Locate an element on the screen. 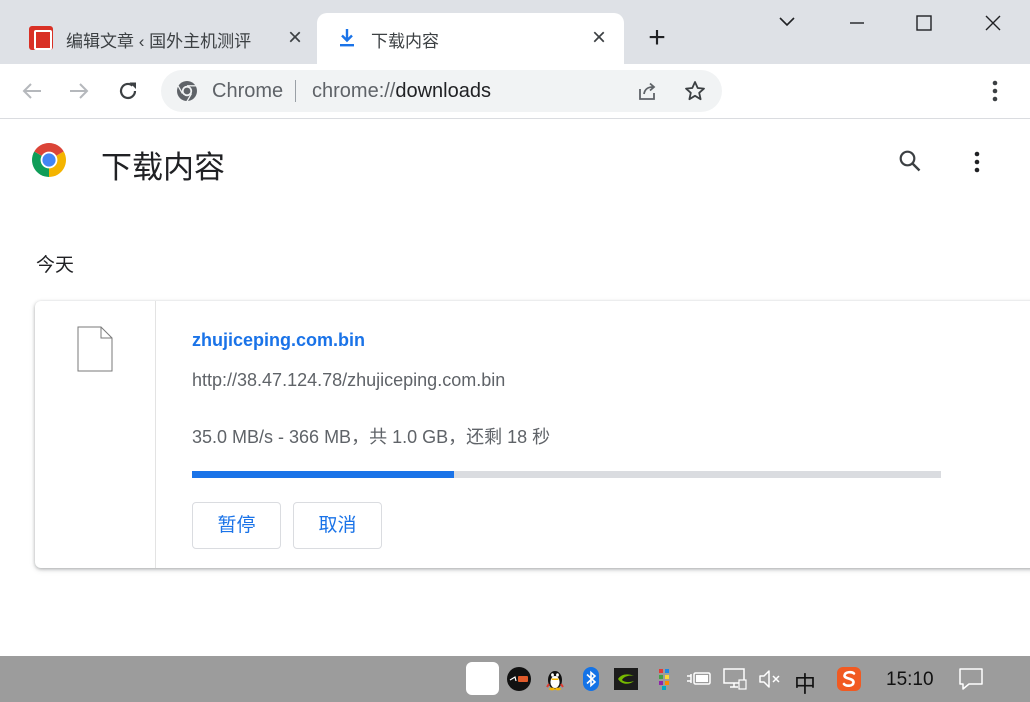 This screenshot has height=702, width=1030. notification-center-icon is located at coordinates (971, 679).